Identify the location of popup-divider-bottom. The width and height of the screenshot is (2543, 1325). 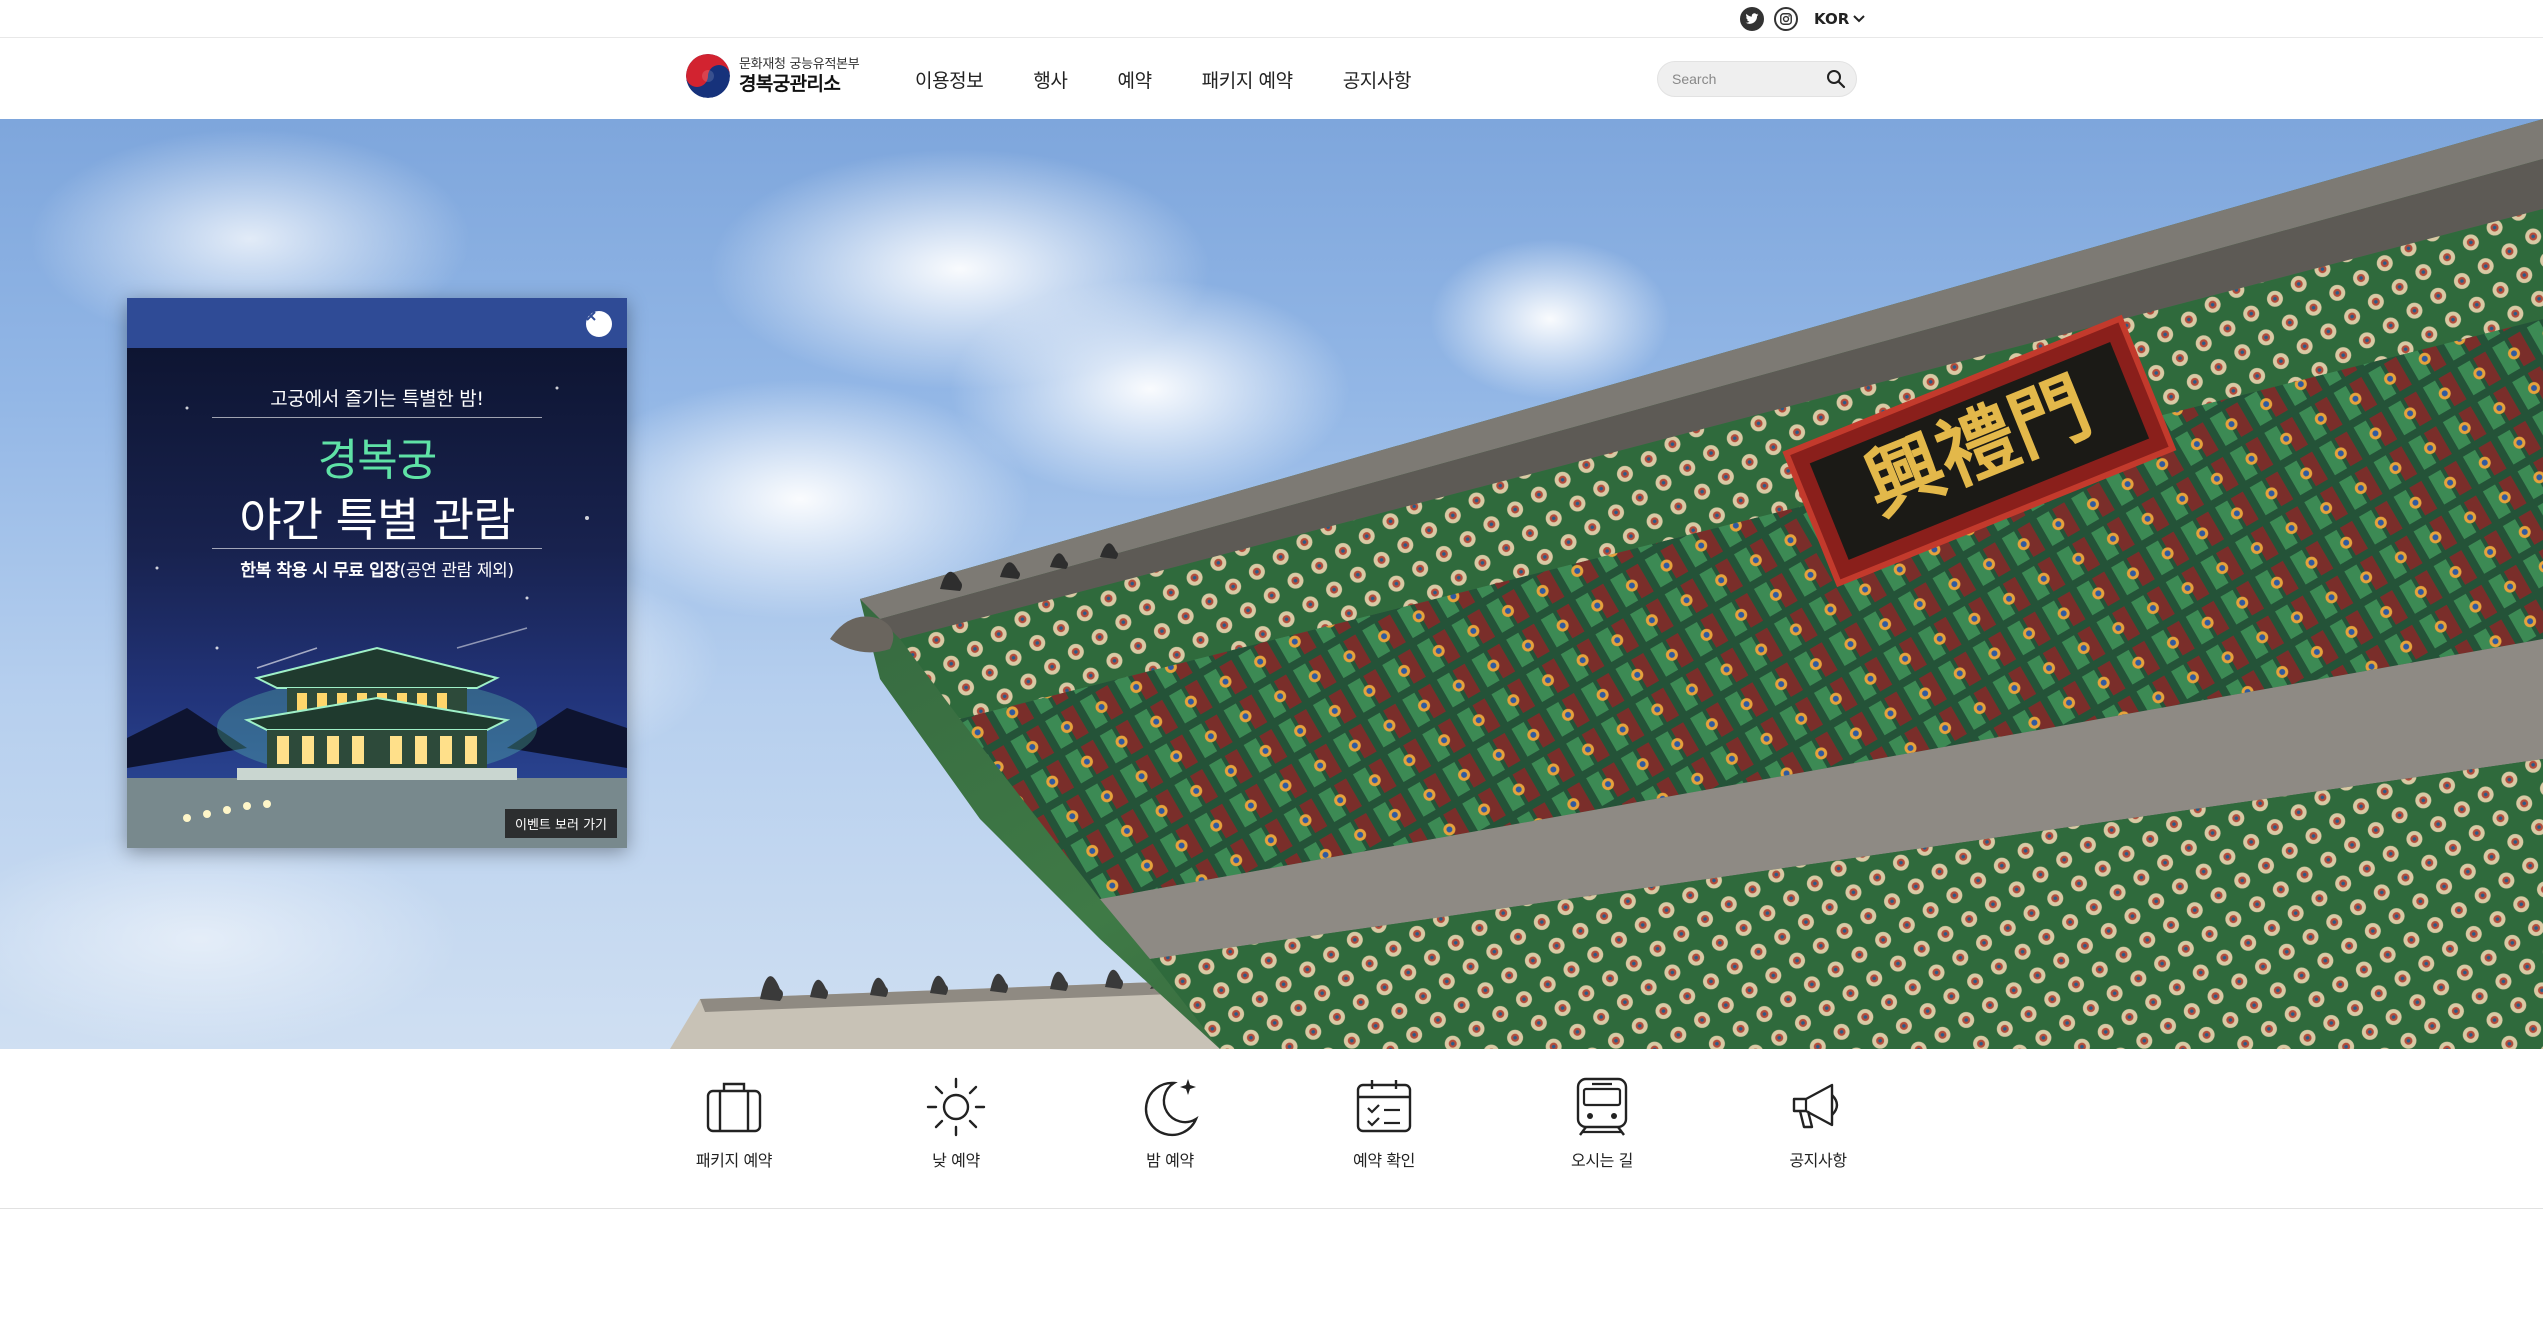
(377, 548).